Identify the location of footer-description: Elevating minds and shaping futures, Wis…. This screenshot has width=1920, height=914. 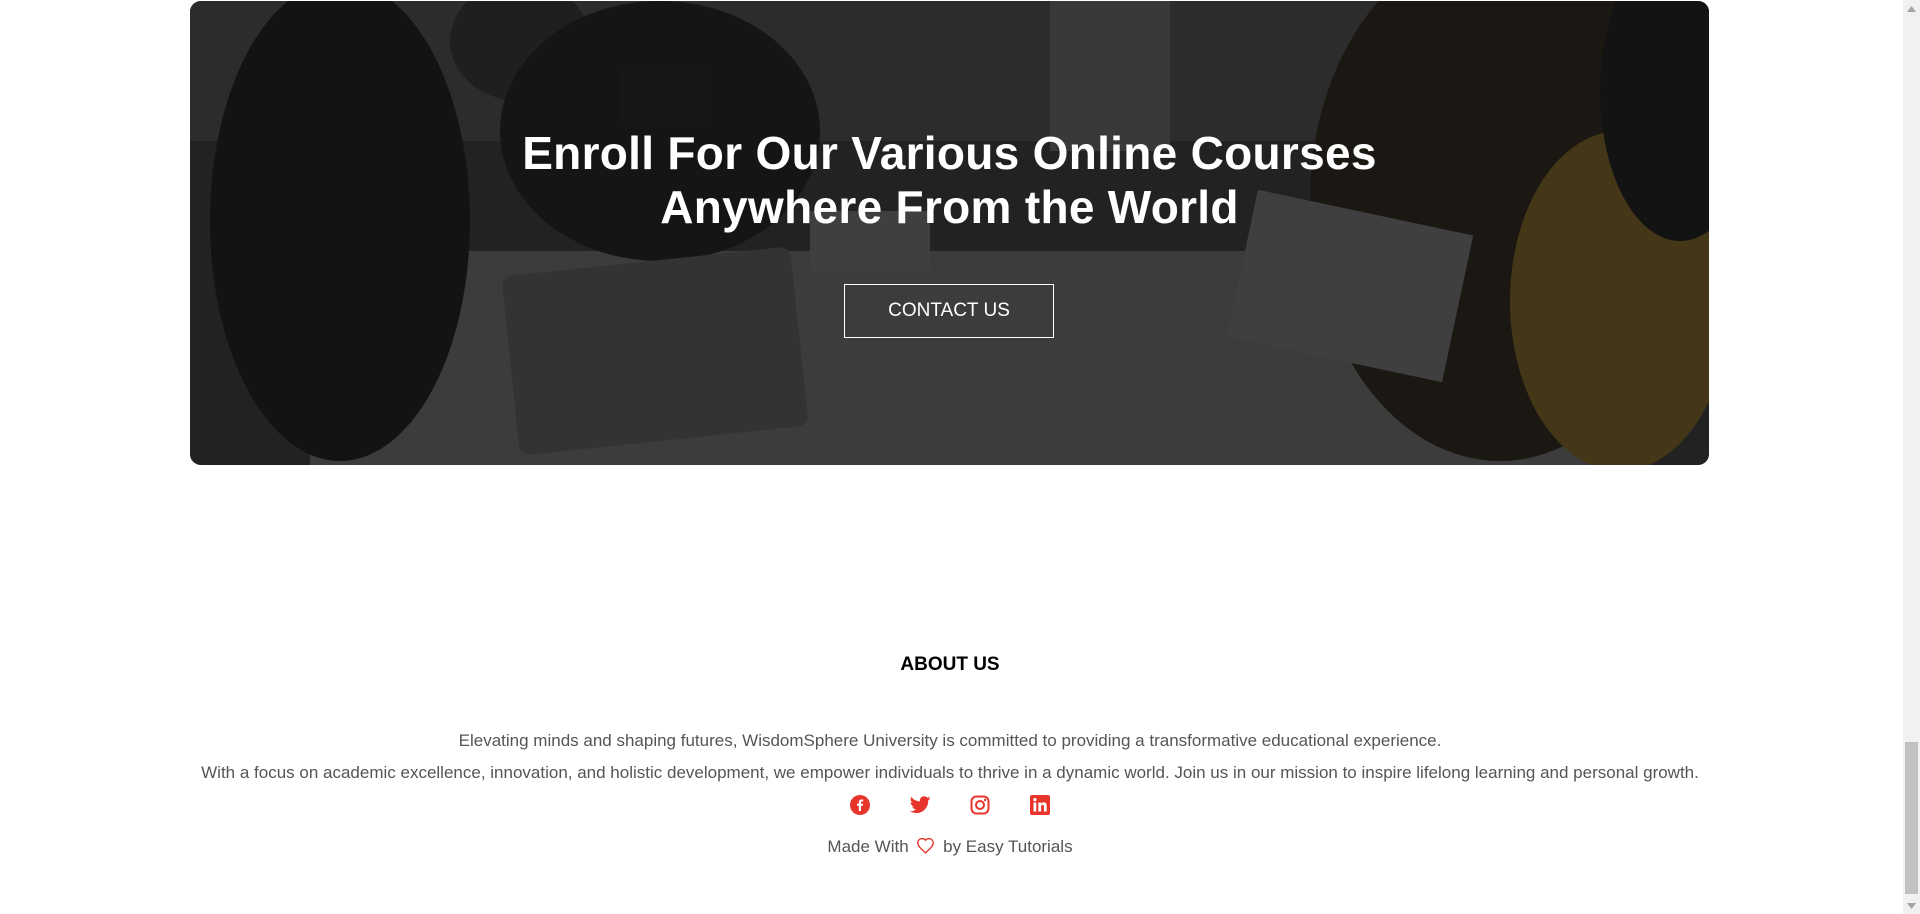
(950, 757).